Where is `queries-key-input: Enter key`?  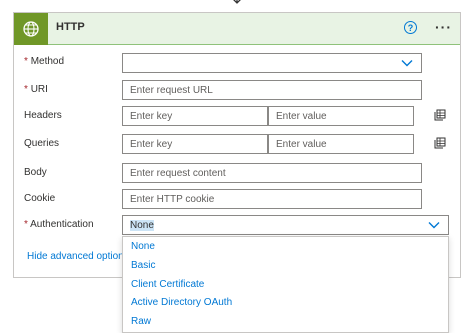
queries-key-input: Enter key is located at coordinates (195, 144).